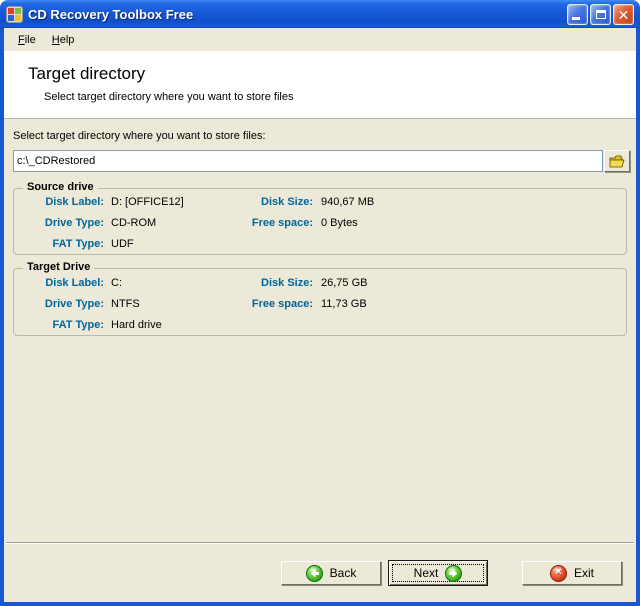  I want to click on minimize-button, so click(577, 14).